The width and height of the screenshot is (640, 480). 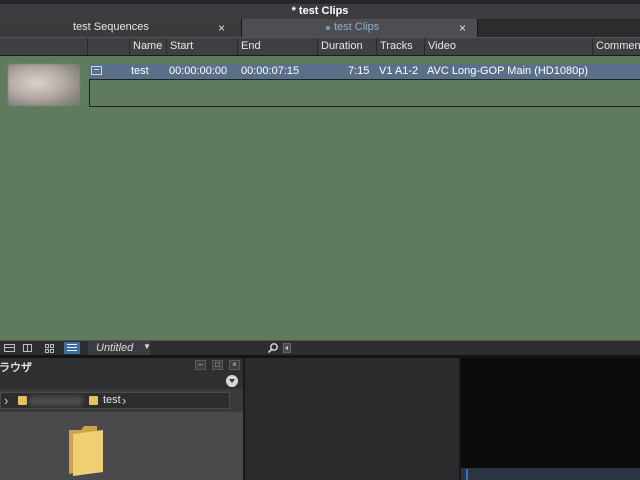 I want to click on column-header-start: Start, so click(x=201, y=46).